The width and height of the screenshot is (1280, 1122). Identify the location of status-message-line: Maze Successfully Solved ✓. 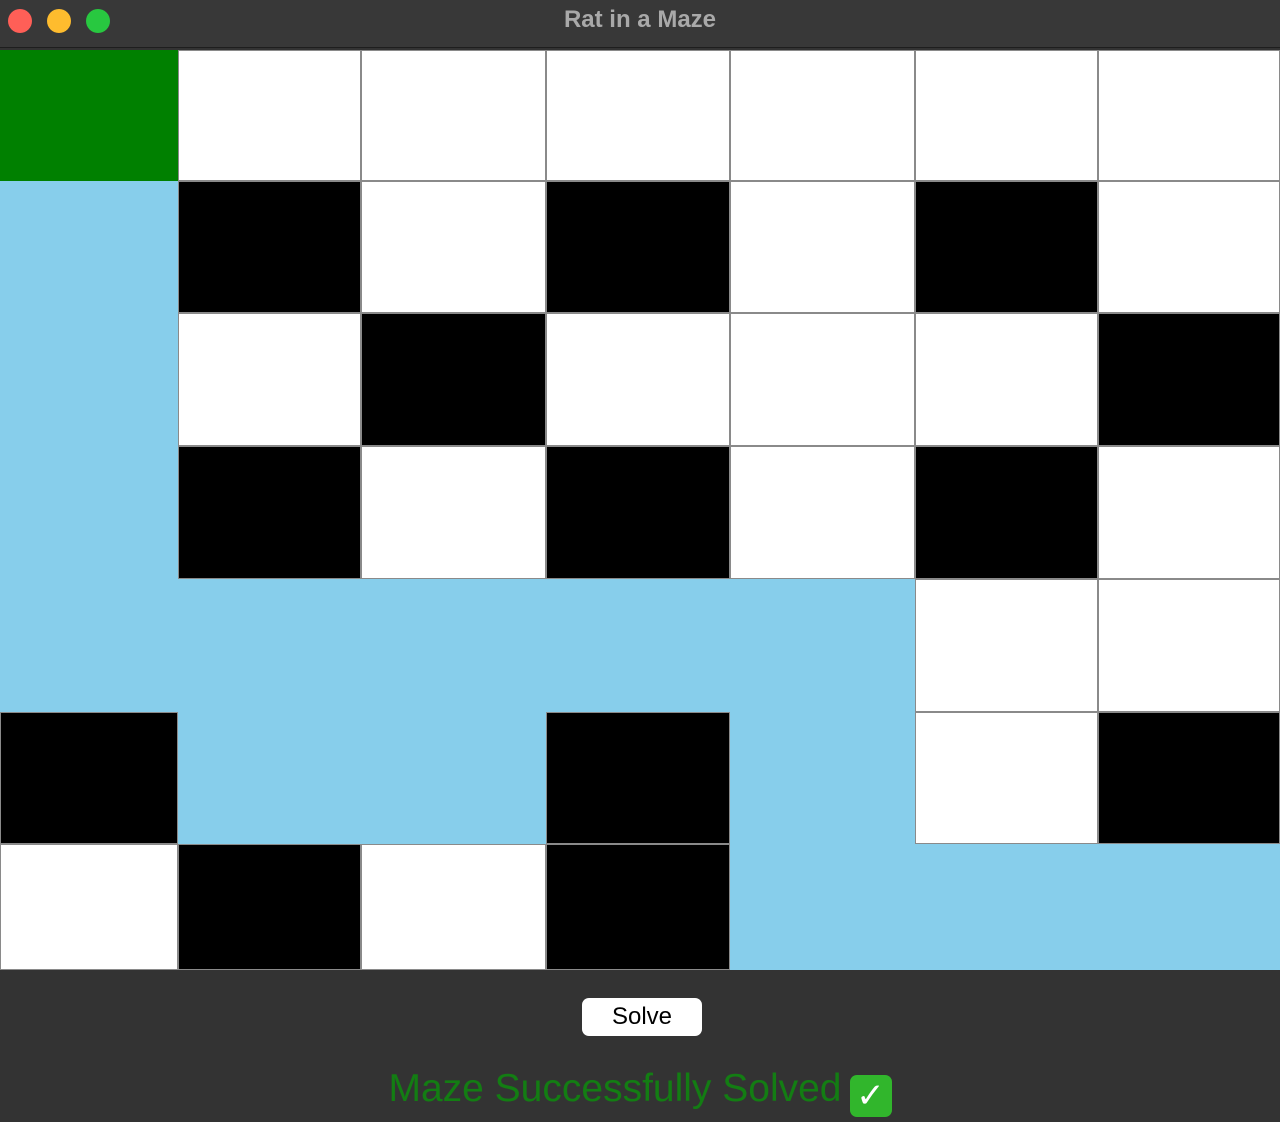
(640, 1090).